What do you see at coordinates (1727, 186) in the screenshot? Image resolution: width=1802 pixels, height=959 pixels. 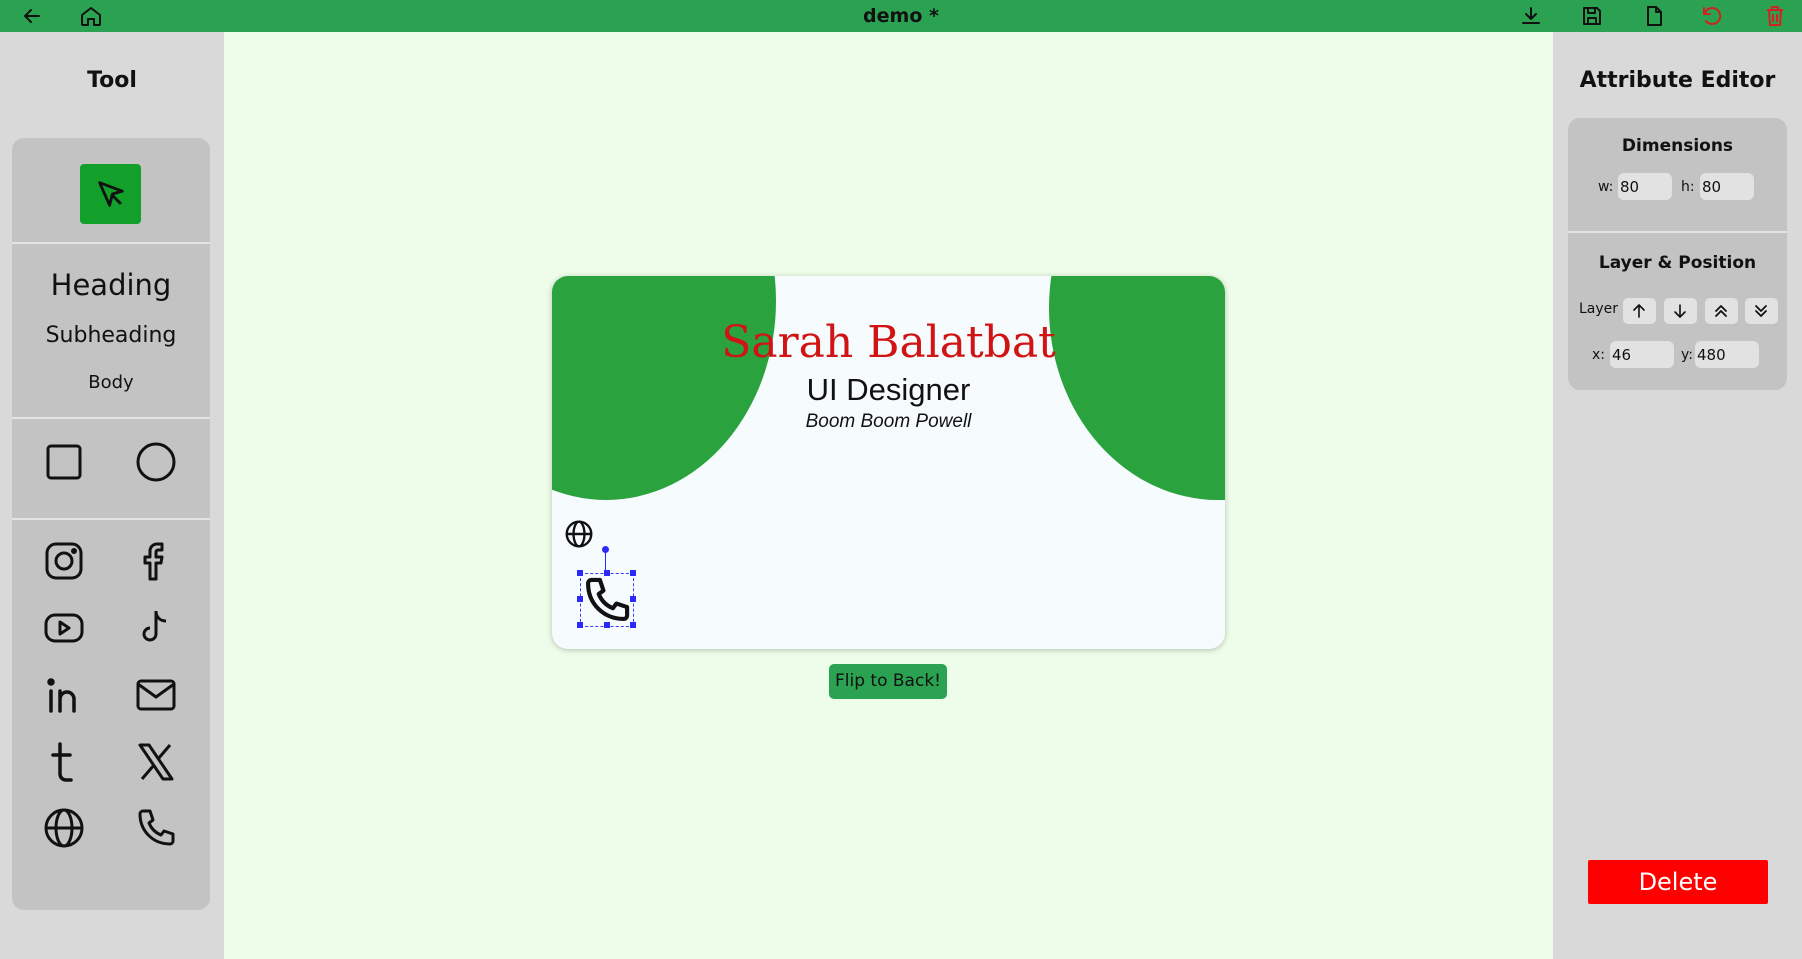 I see `height-input` at bounding box center [1727, 186].